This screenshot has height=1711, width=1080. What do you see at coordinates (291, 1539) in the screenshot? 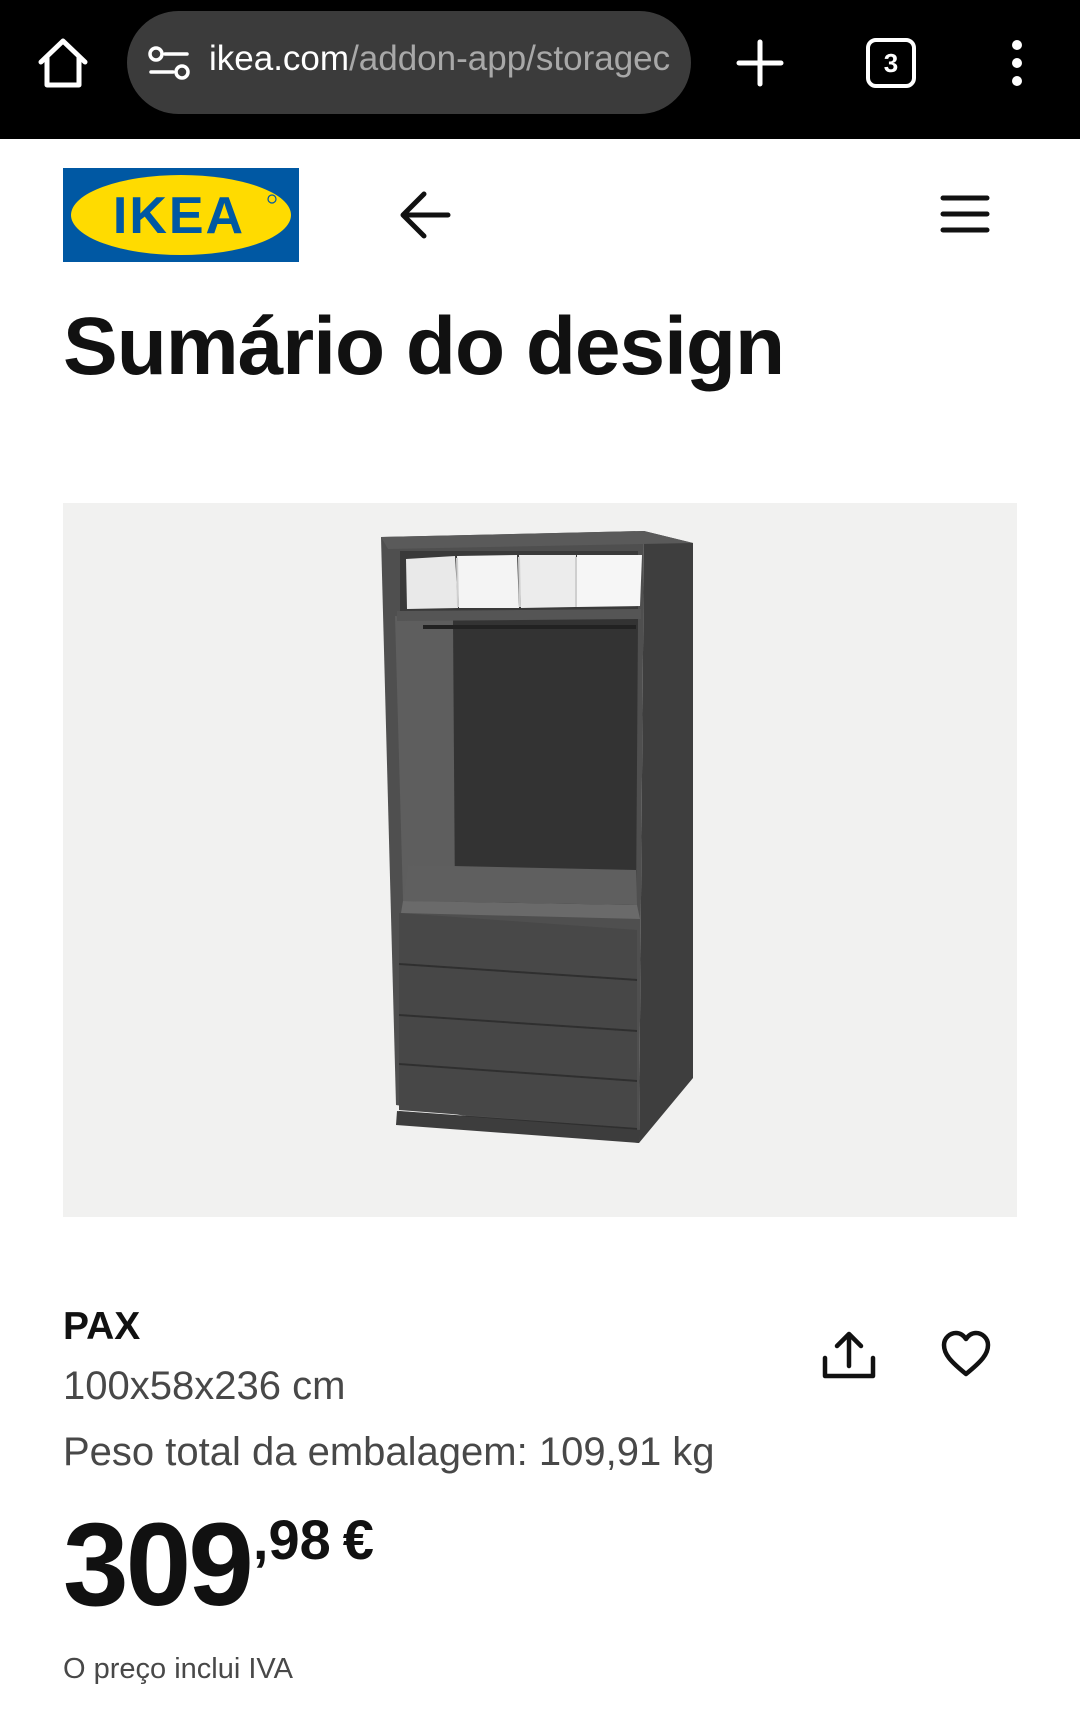
I see `price-decimal: ,98` at bounding box center [291, 1539].